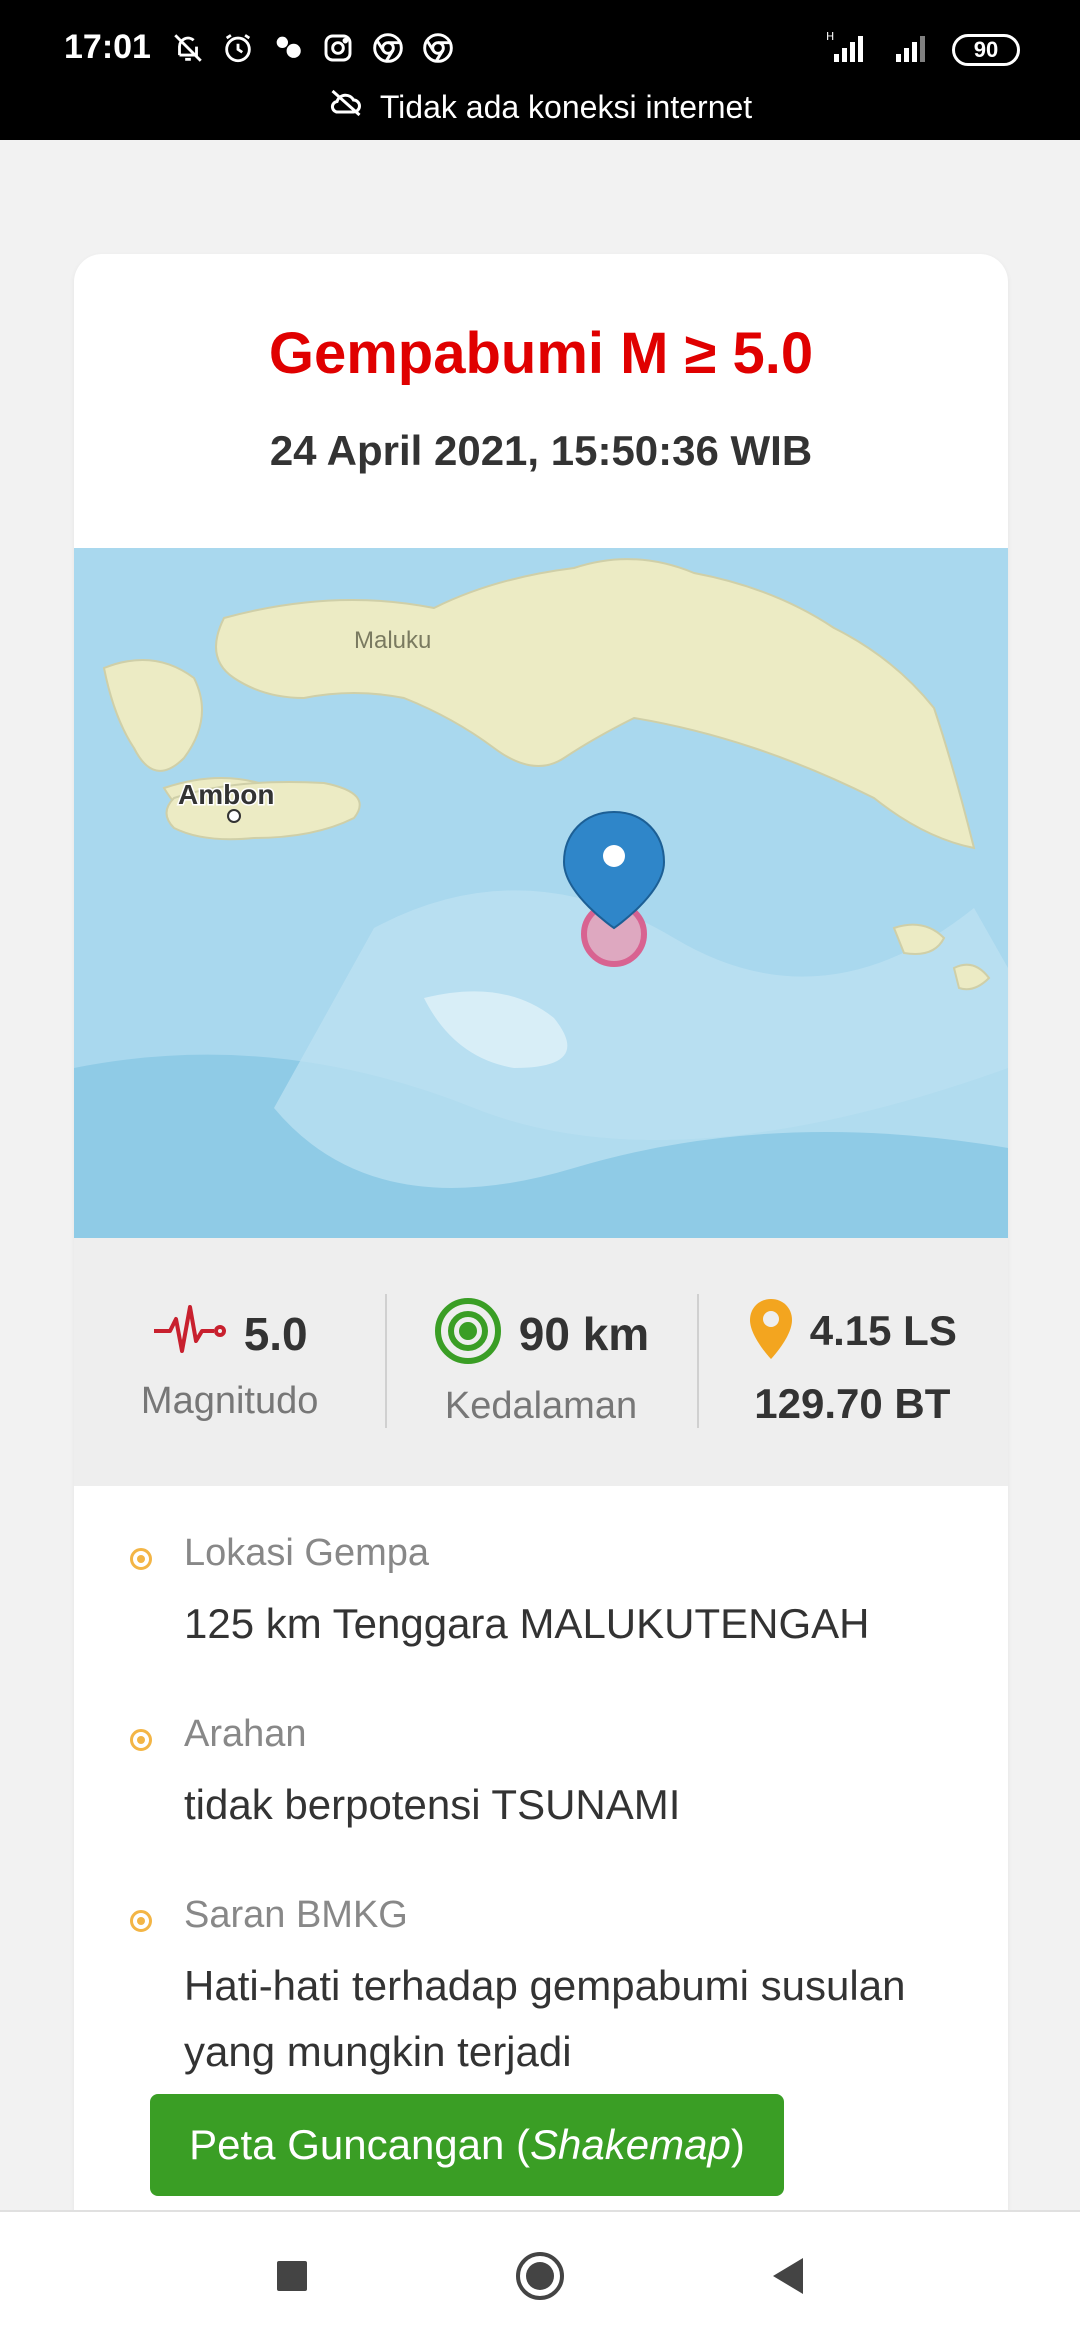 The image size is (1080, 2340). I want to click on signal-icon: H, so click(848, 49).